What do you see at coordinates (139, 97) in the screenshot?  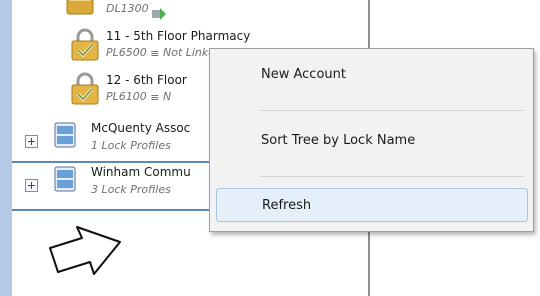 I see `tree-item-model: PL6100 ≡ N` at bounding box center [139, 97].